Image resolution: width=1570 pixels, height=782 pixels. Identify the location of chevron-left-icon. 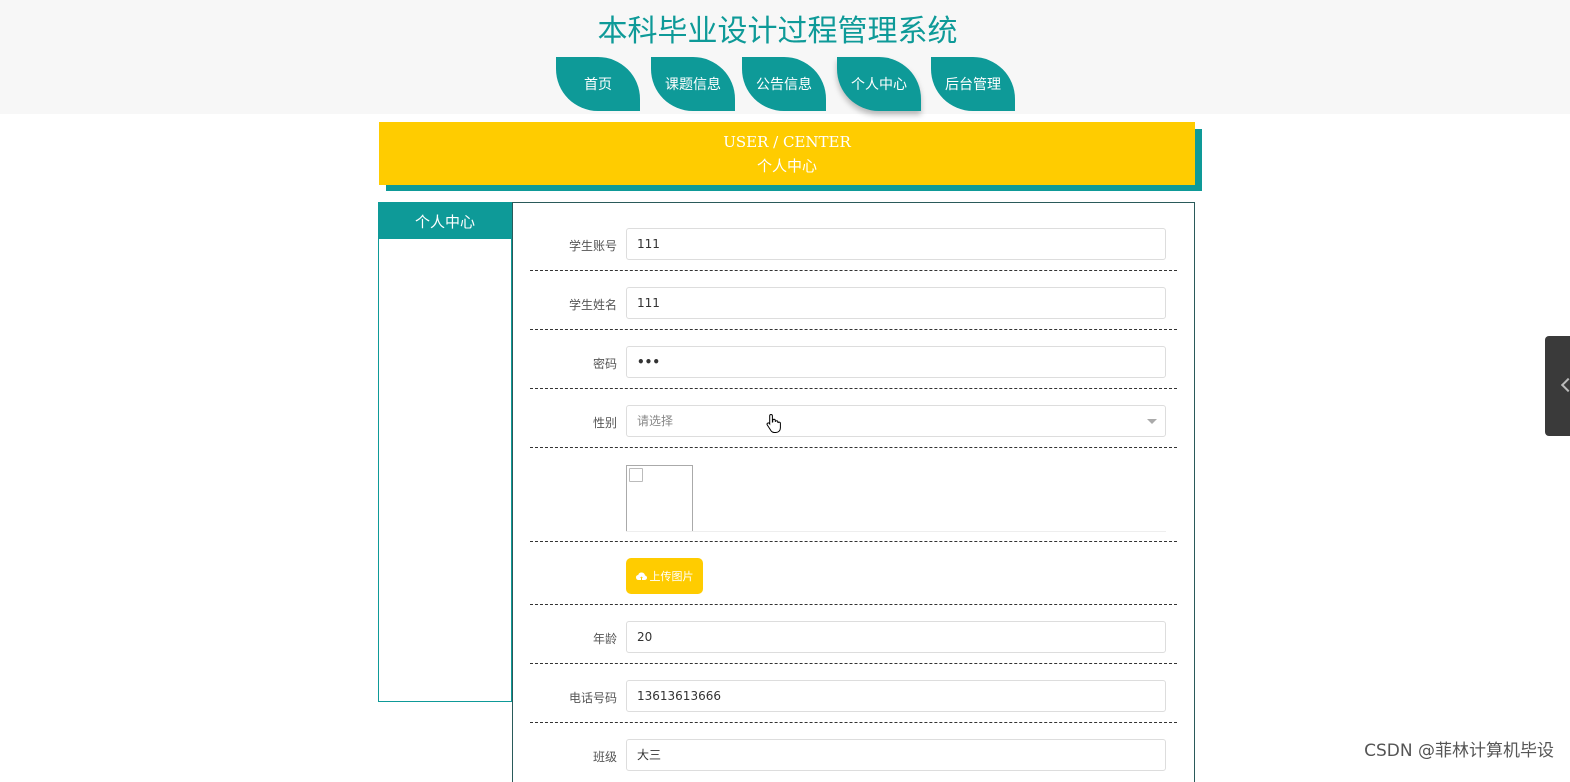
(1565, 385).